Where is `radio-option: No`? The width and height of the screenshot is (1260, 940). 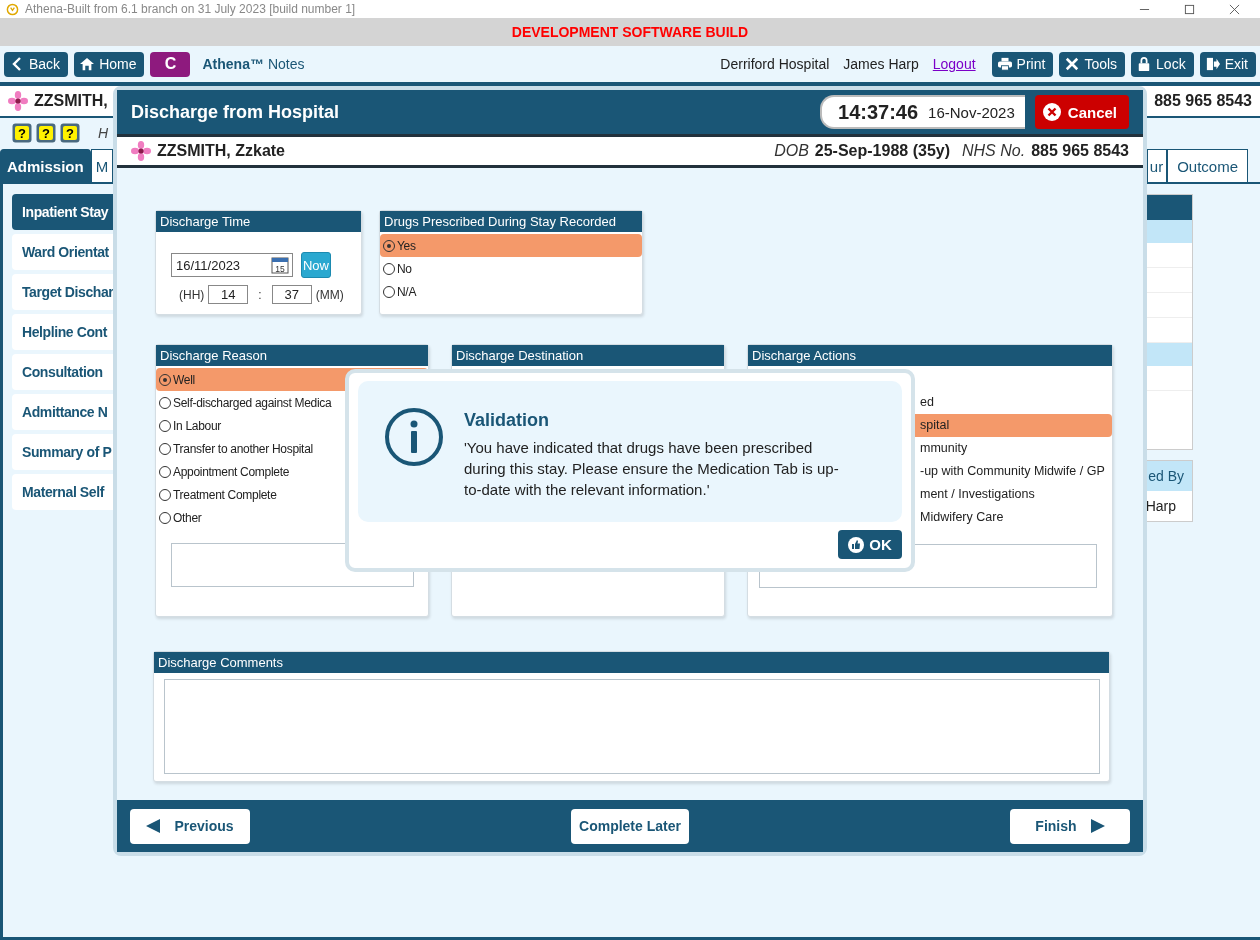 radio-option: No is located at coordinates (511, 268).